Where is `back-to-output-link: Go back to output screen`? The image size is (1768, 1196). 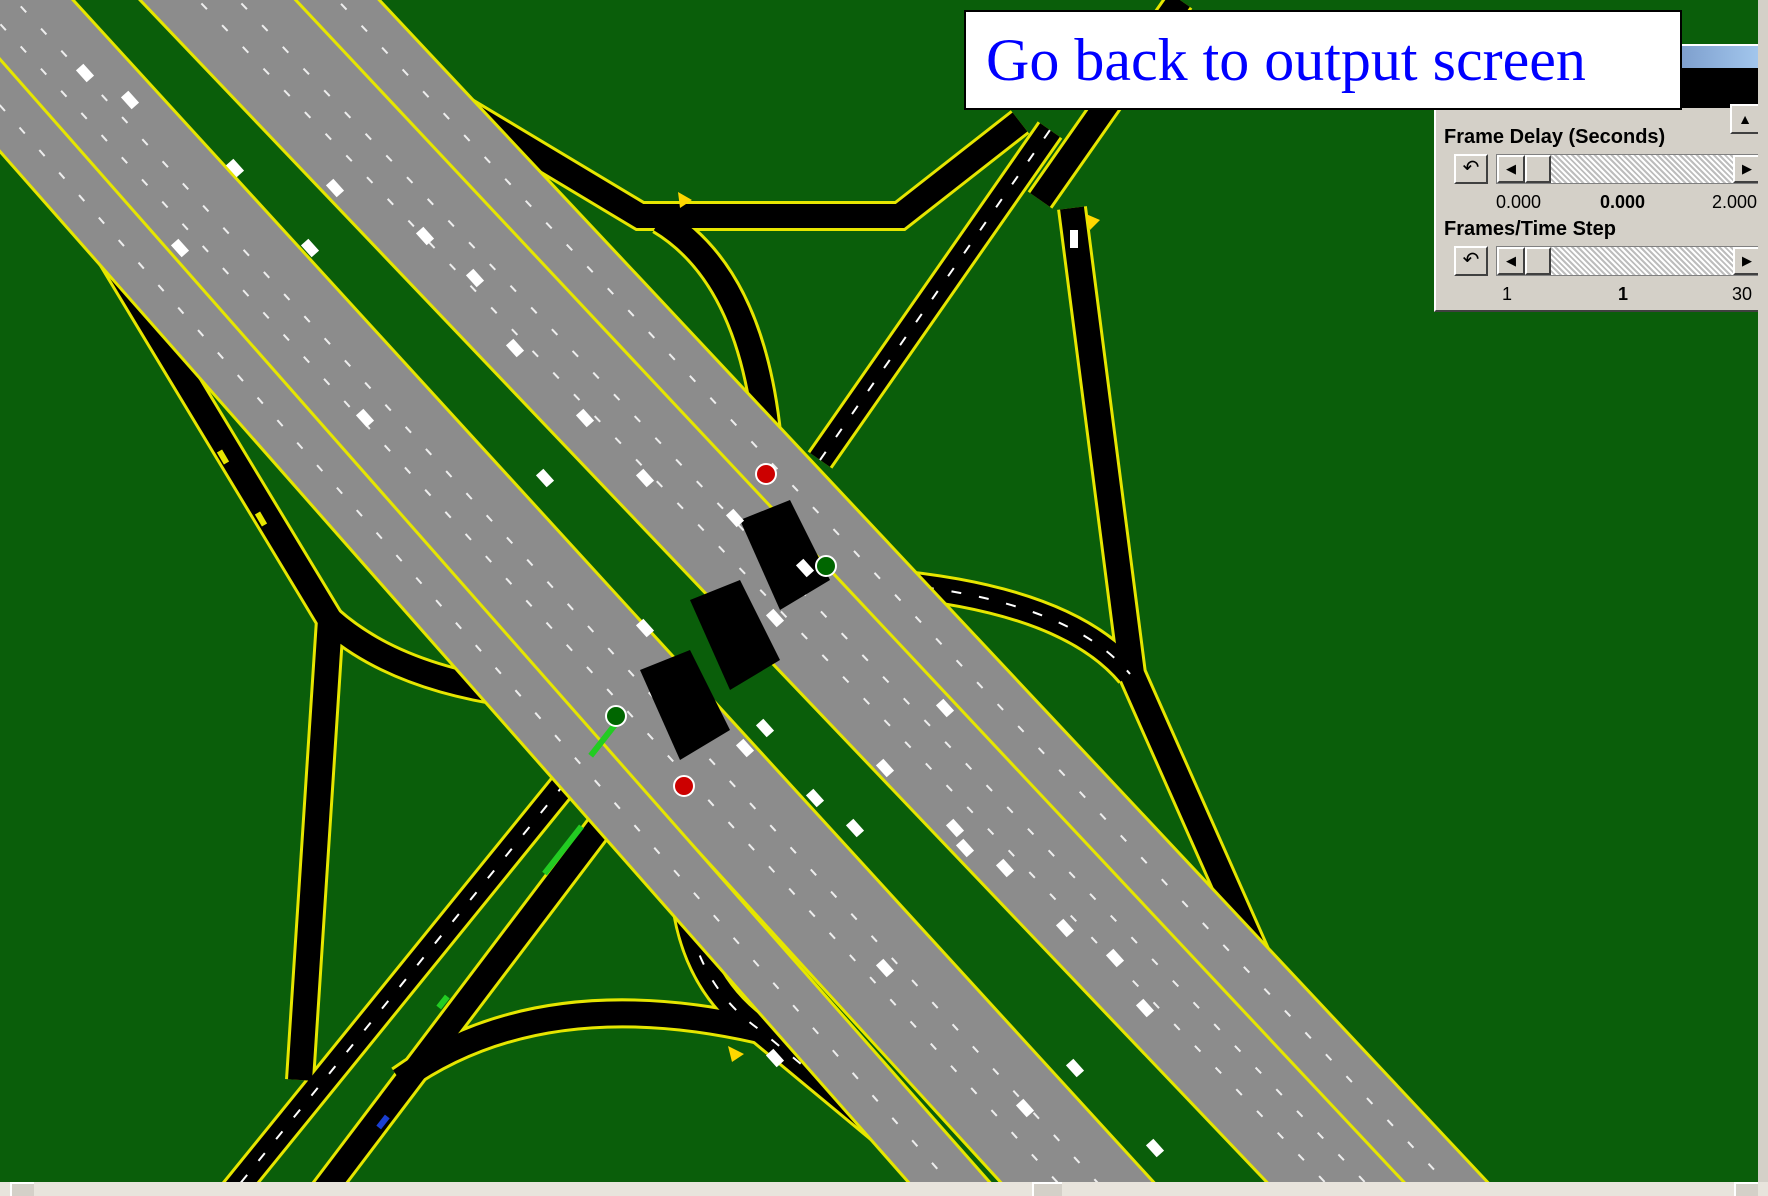 back-to-output-link: Go back to output screen is located at coordinates (1323, 60).